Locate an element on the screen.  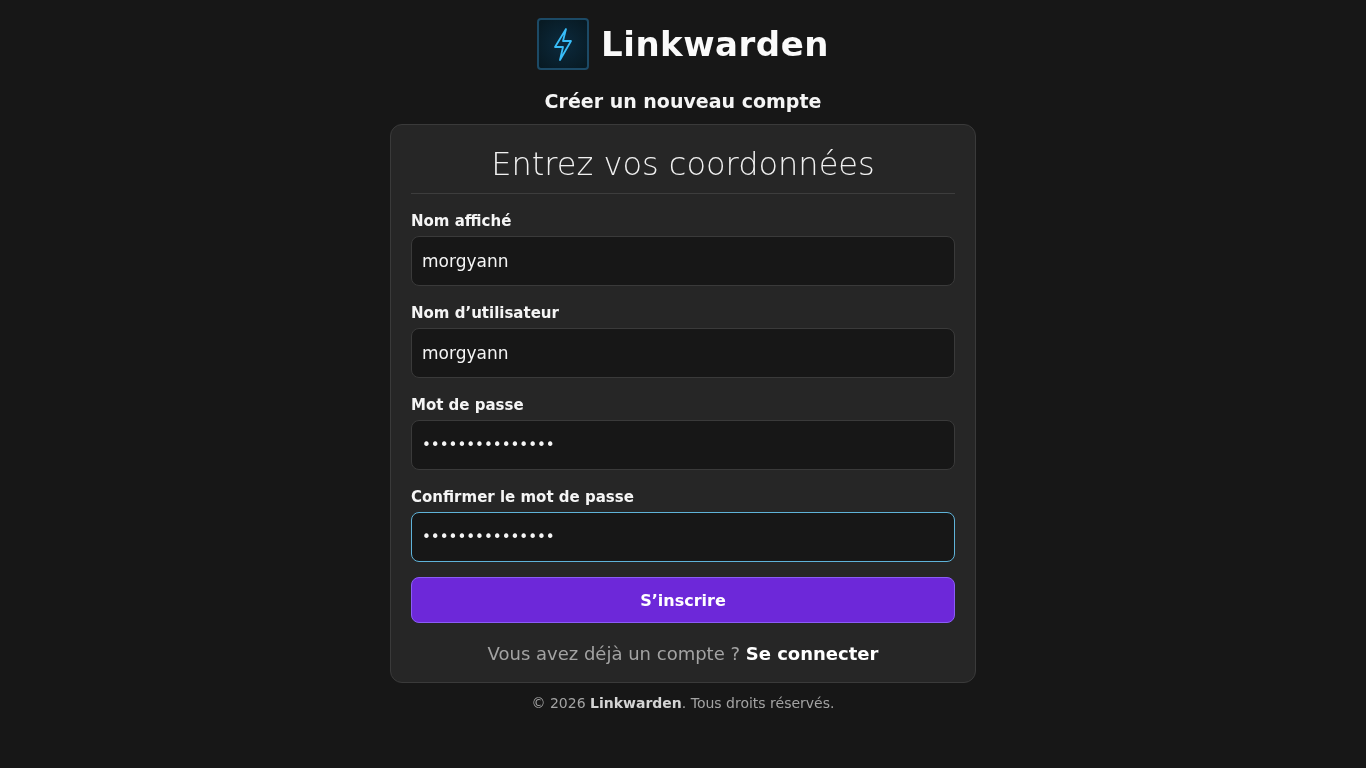
signin-link: Se connecter is located at coordinates (812, 653).